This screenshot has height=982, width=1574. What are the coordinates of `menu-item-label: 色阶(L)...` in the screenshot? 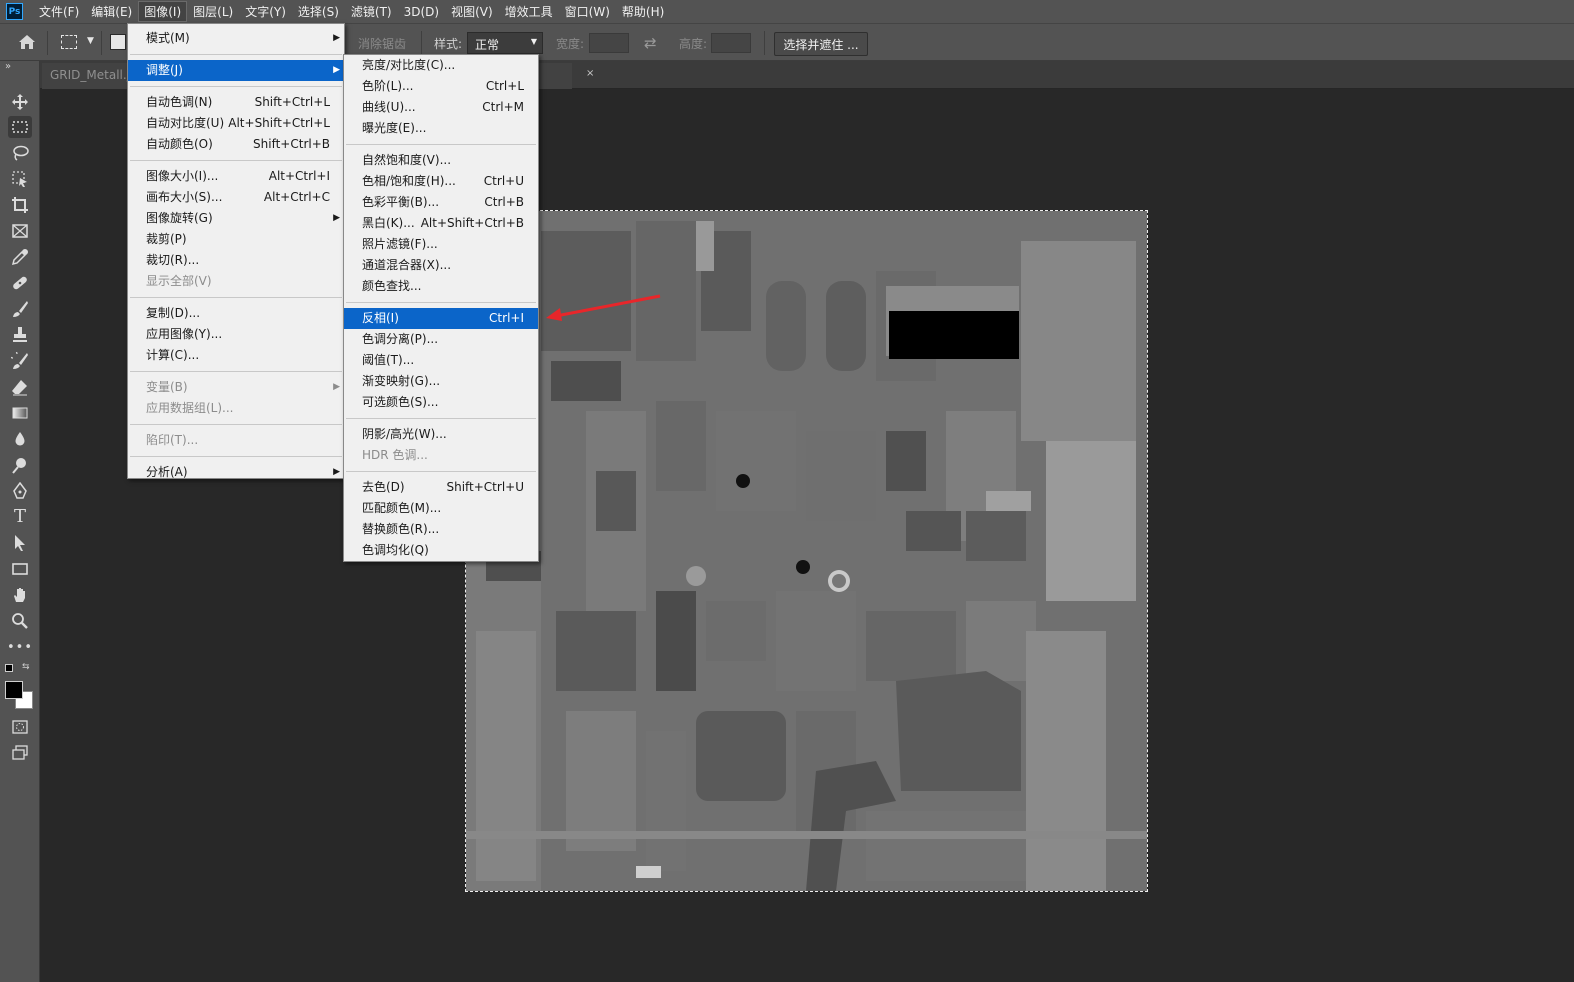 It's located at (388, 86).